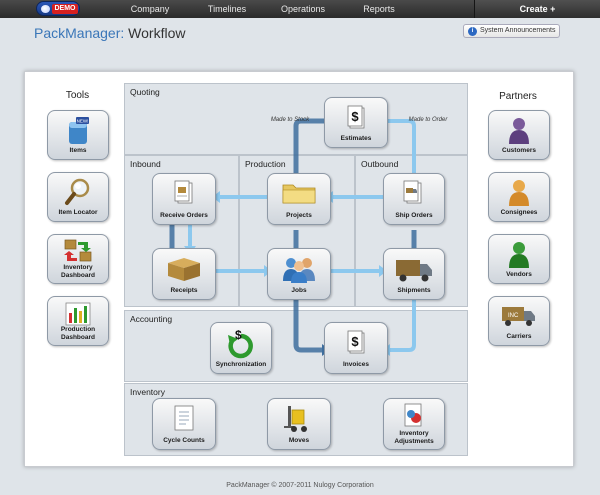  Describe the element at coordinates (428, 120) in the screenshot. I see `made-to-order-label: Made to Order` at that location.